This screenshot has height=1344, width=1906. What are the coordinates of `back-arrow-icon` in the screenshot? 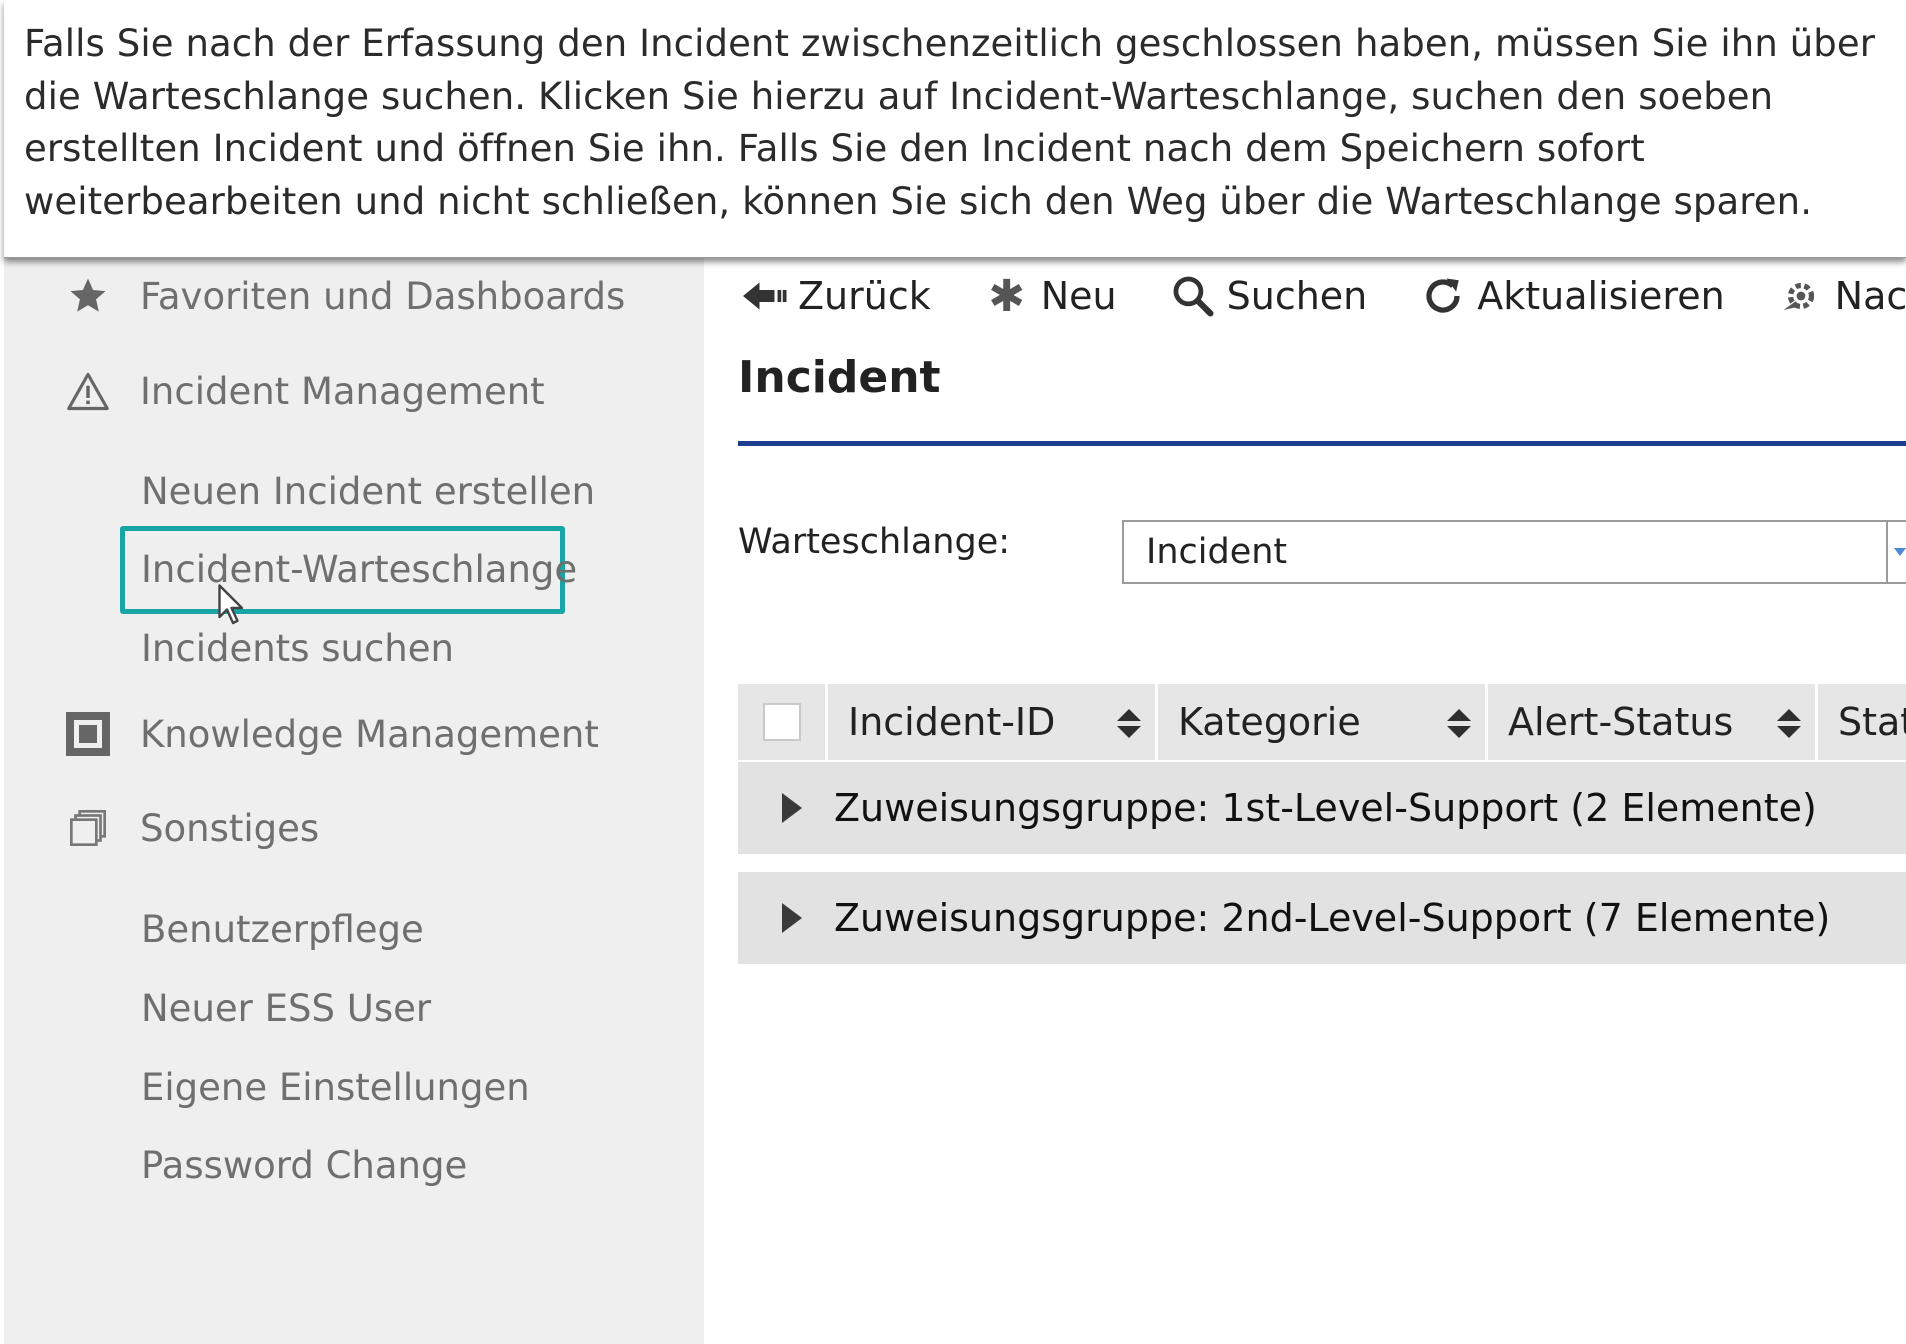 It's located at (764, 296).